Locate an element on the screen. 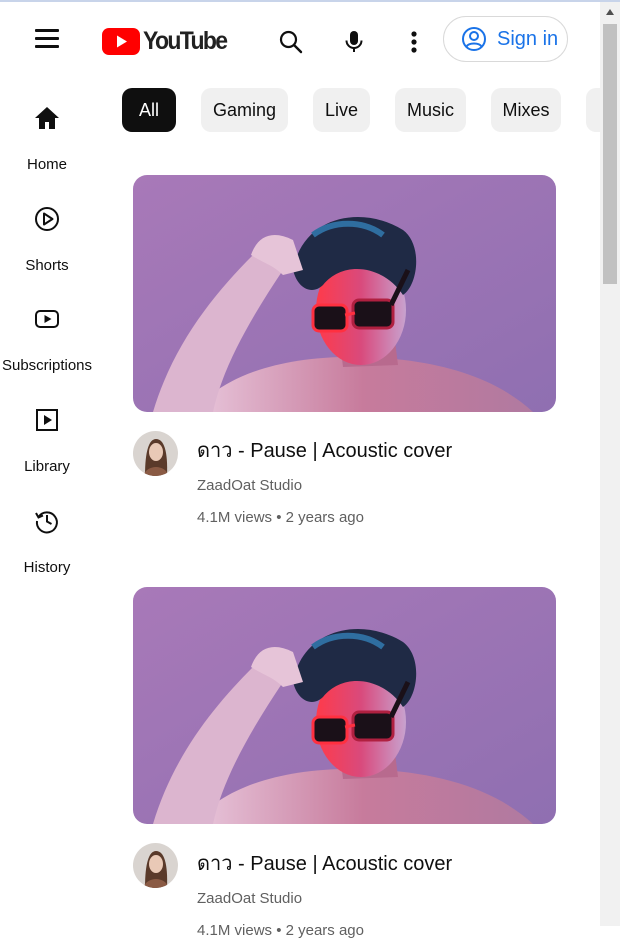 The image size is (620, 939). sidebar-item-history: History is located at coordinates (47, 538).